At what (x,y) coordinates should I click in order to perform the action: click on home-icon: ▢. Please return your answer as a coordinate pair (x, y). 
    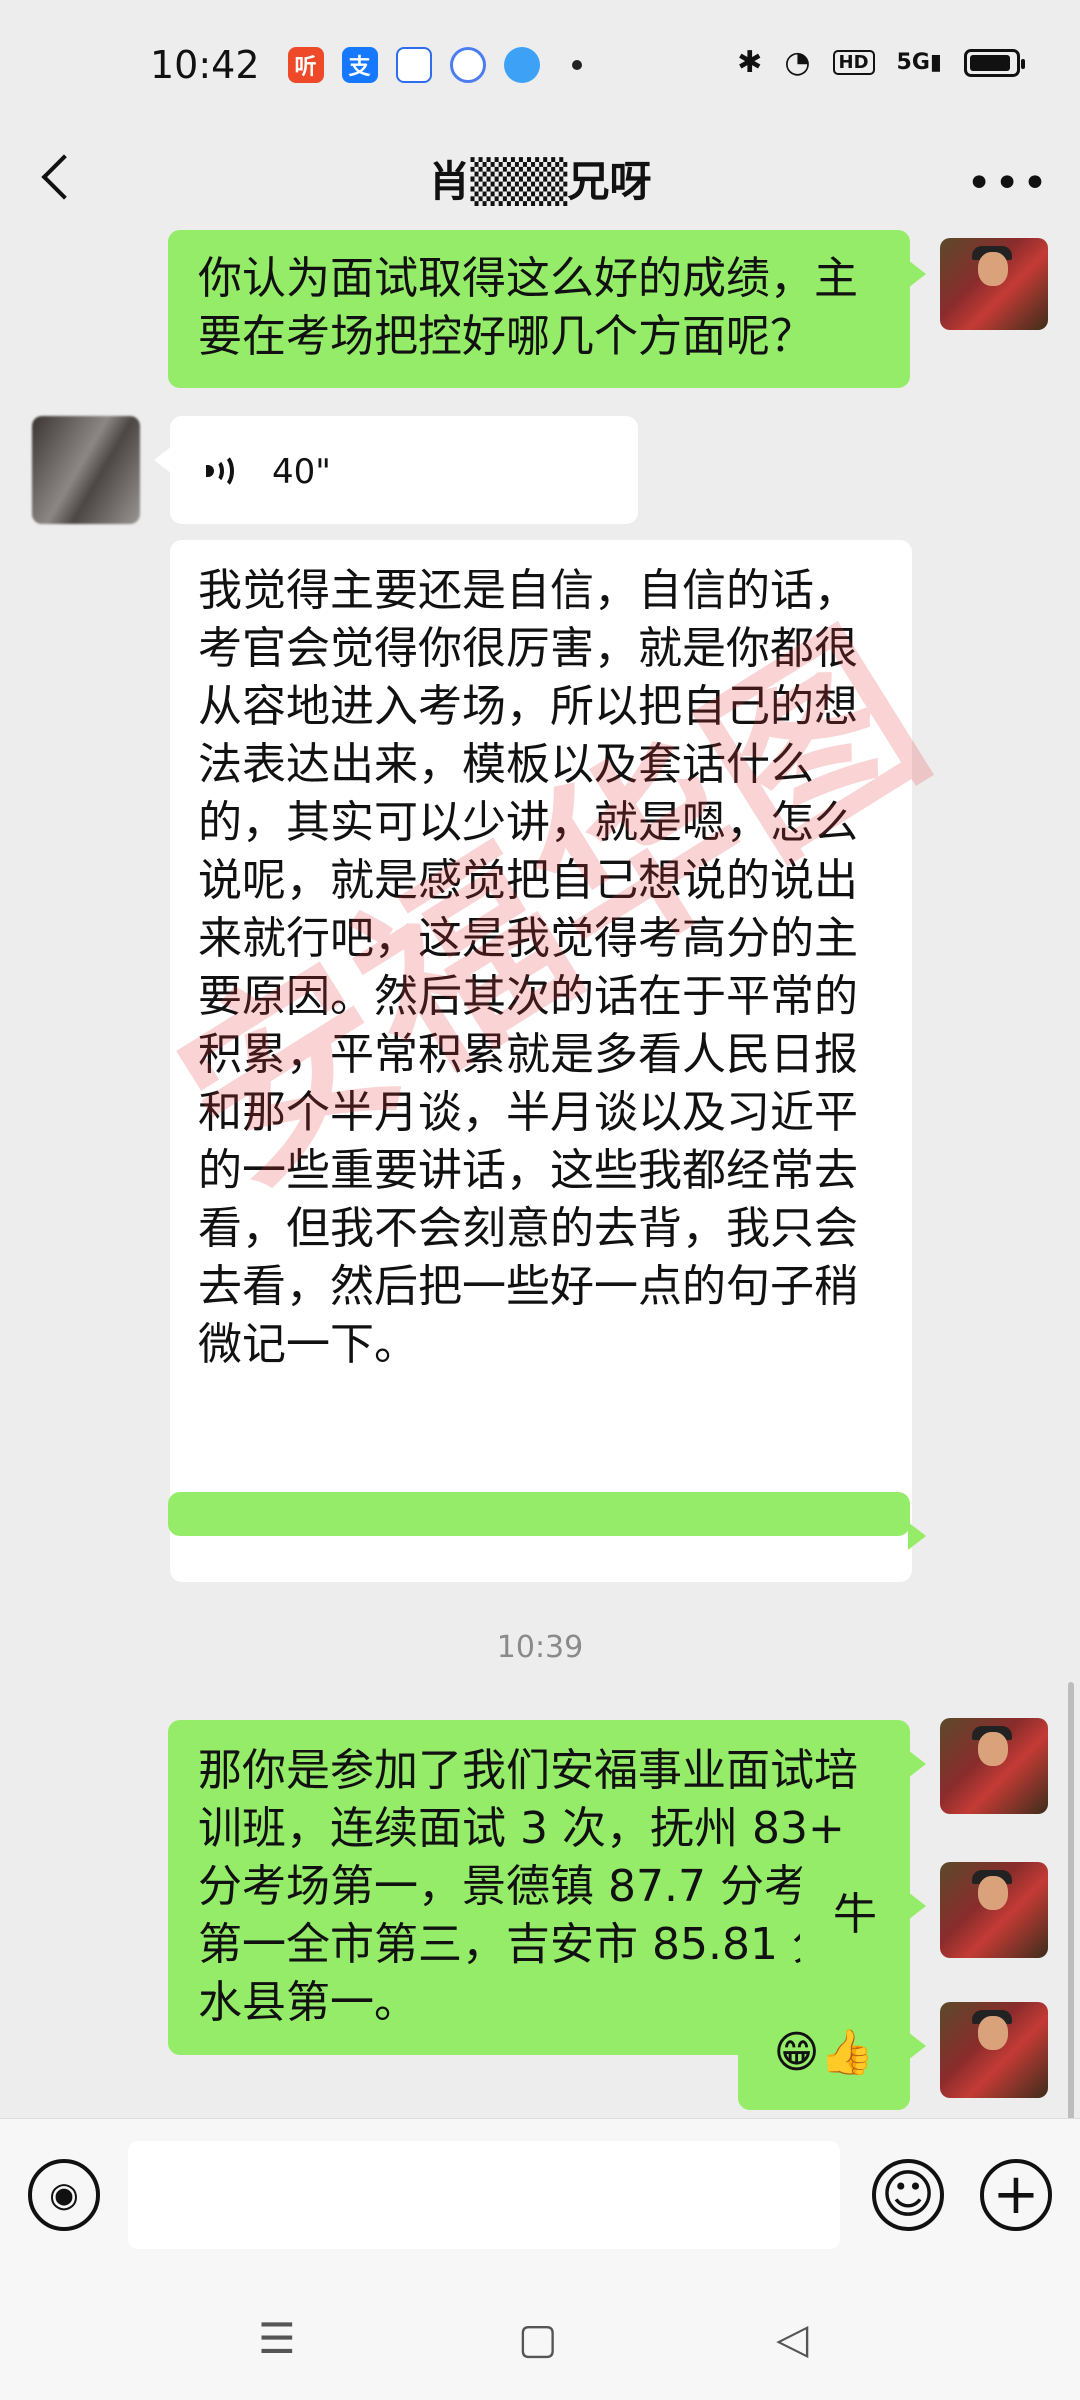
    Looking at the image, I should click on (538, 2338).